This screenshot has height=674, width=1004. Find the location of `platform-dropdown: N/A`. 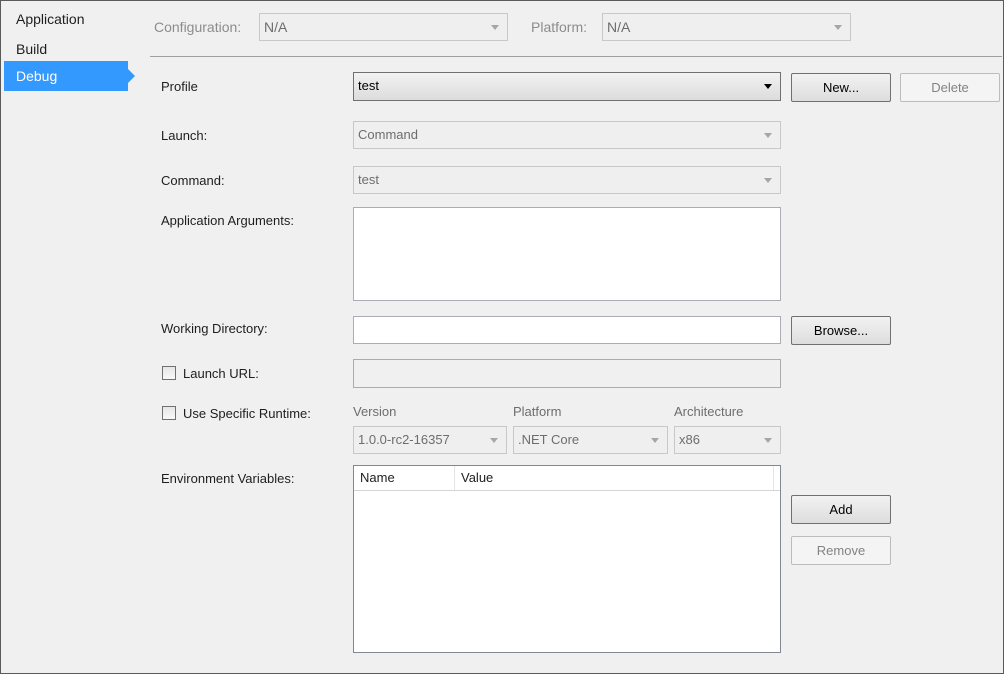

platform-dropdown: N/A is located at coordinates (726, 27).